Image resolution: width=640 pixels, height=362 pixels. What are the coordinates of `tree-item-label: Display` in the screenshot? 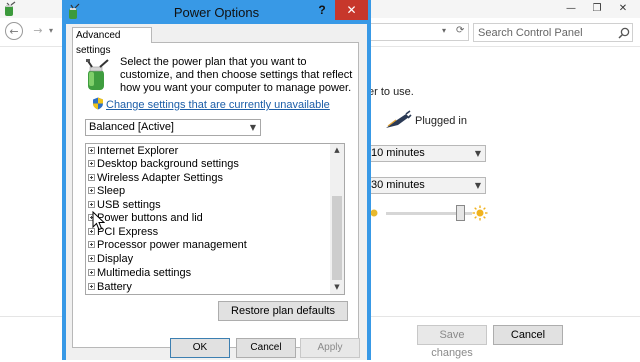 It's located at (115, 259).